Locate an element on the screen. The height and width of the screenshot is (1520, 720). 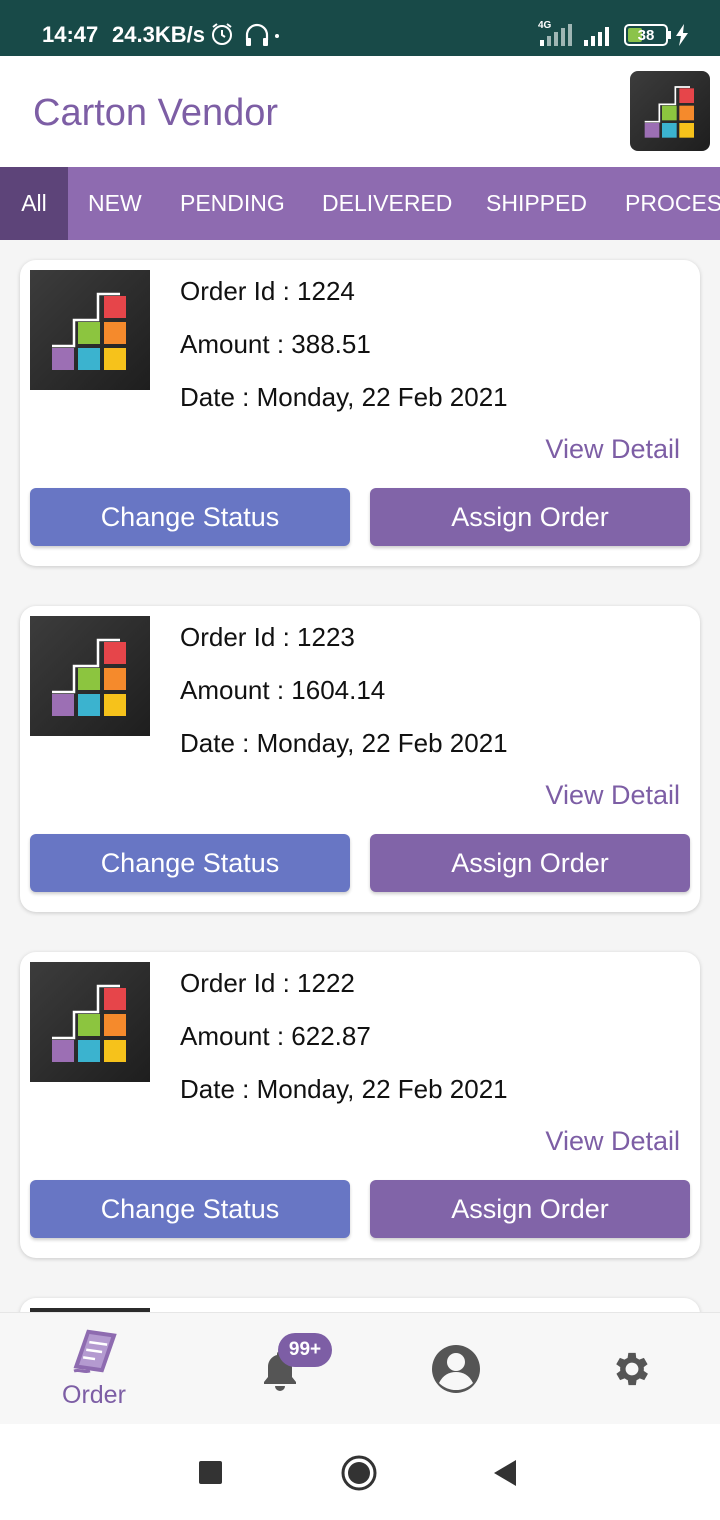
notification-badge: 99+ is located at coordinates (305, 1350).